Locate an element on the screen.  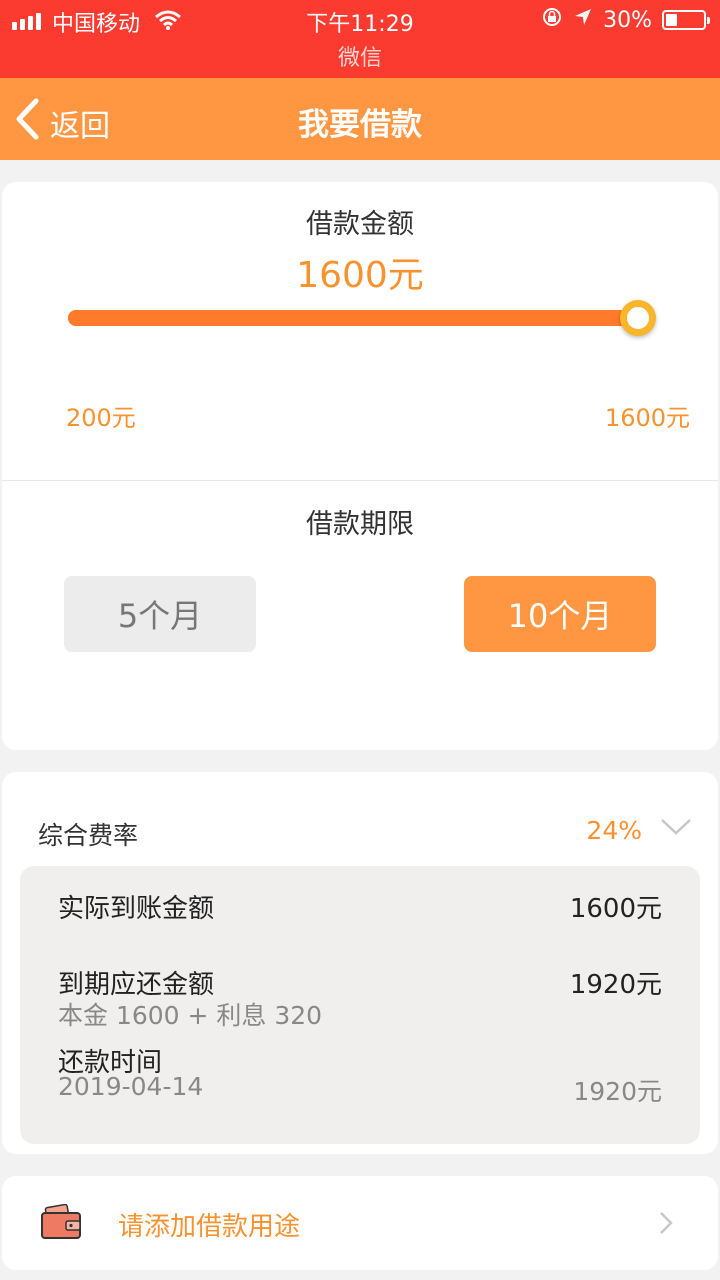
amount-slider-handle is located at coordinates (638, 318).